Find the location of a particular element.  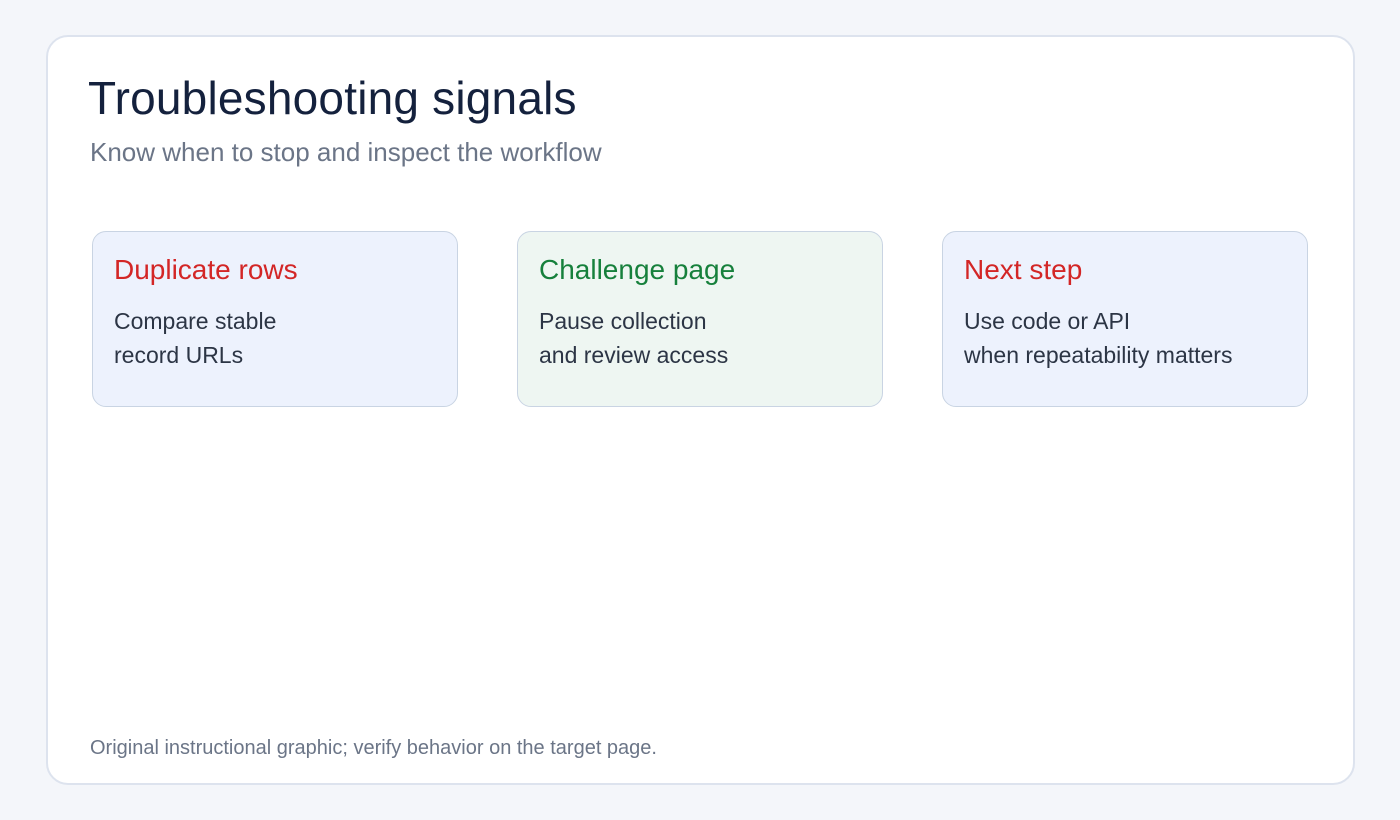

card-body: Pause collection and review access is located at coordinates (700, 338).